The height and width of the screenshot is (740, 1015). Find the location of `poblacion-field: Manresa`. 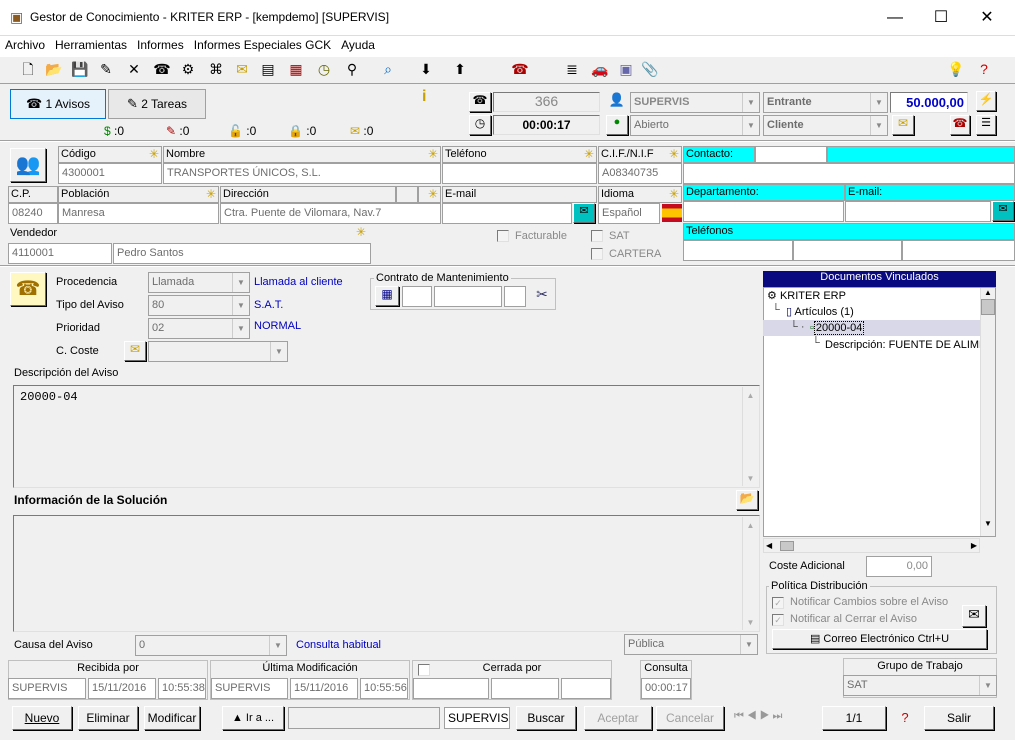

poblacion-field: Manresa is located at coordinates (138, 213).